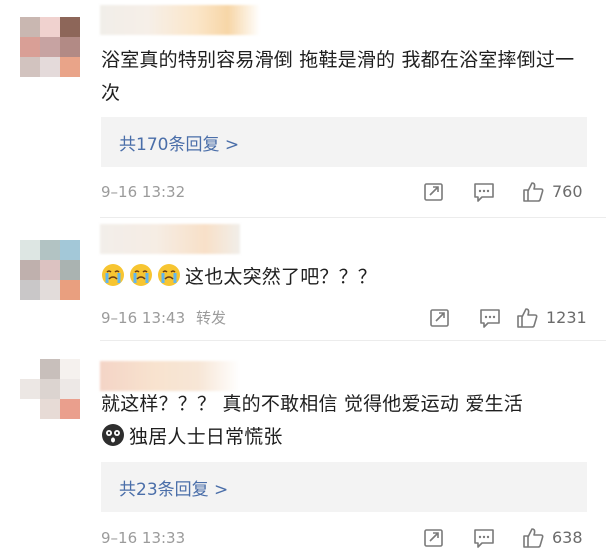 The width and height of the screenshot is (606, 556). Describe the element at coordinates (344, 487) in the screenshot. I see `reply-box: 共23条回复 >` at that location.